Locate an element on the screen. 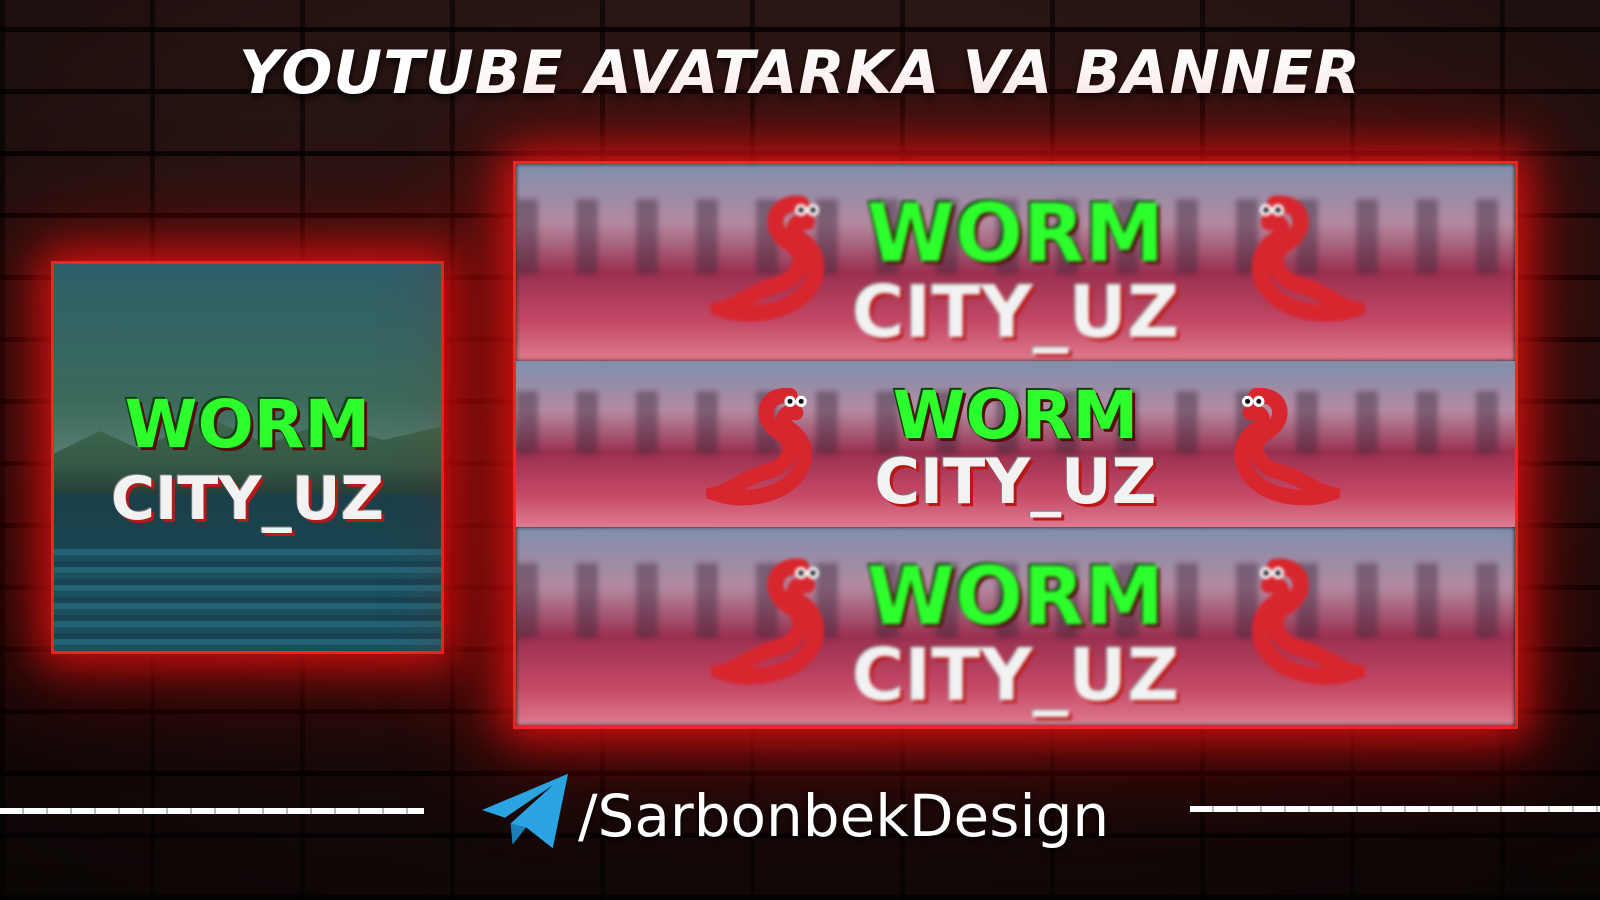 This screenshot has height=900, width=1600. banner-preview-3: WORM CITY_UZ is located at coordinates (1015, 626).